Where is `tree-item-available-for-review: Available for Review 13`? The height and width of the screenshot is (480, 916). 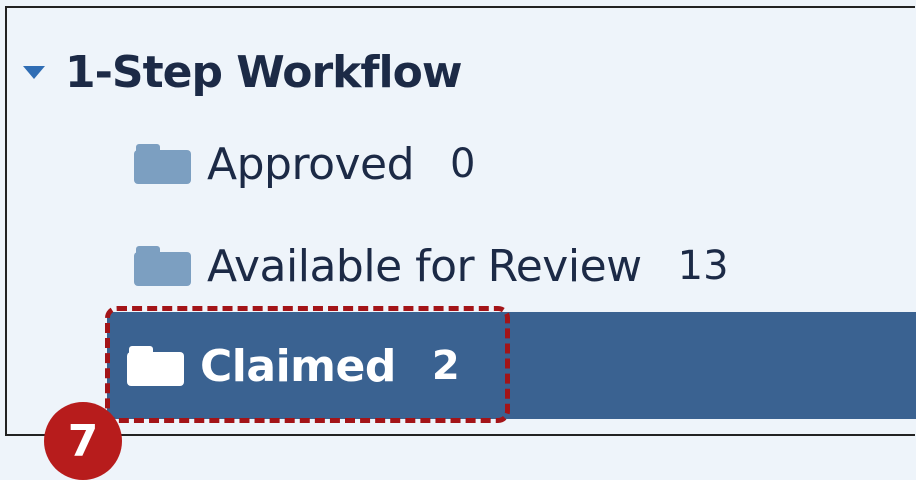 tree-item-available-for-review: Available for Review 13 is located at coordinates (431, 266).